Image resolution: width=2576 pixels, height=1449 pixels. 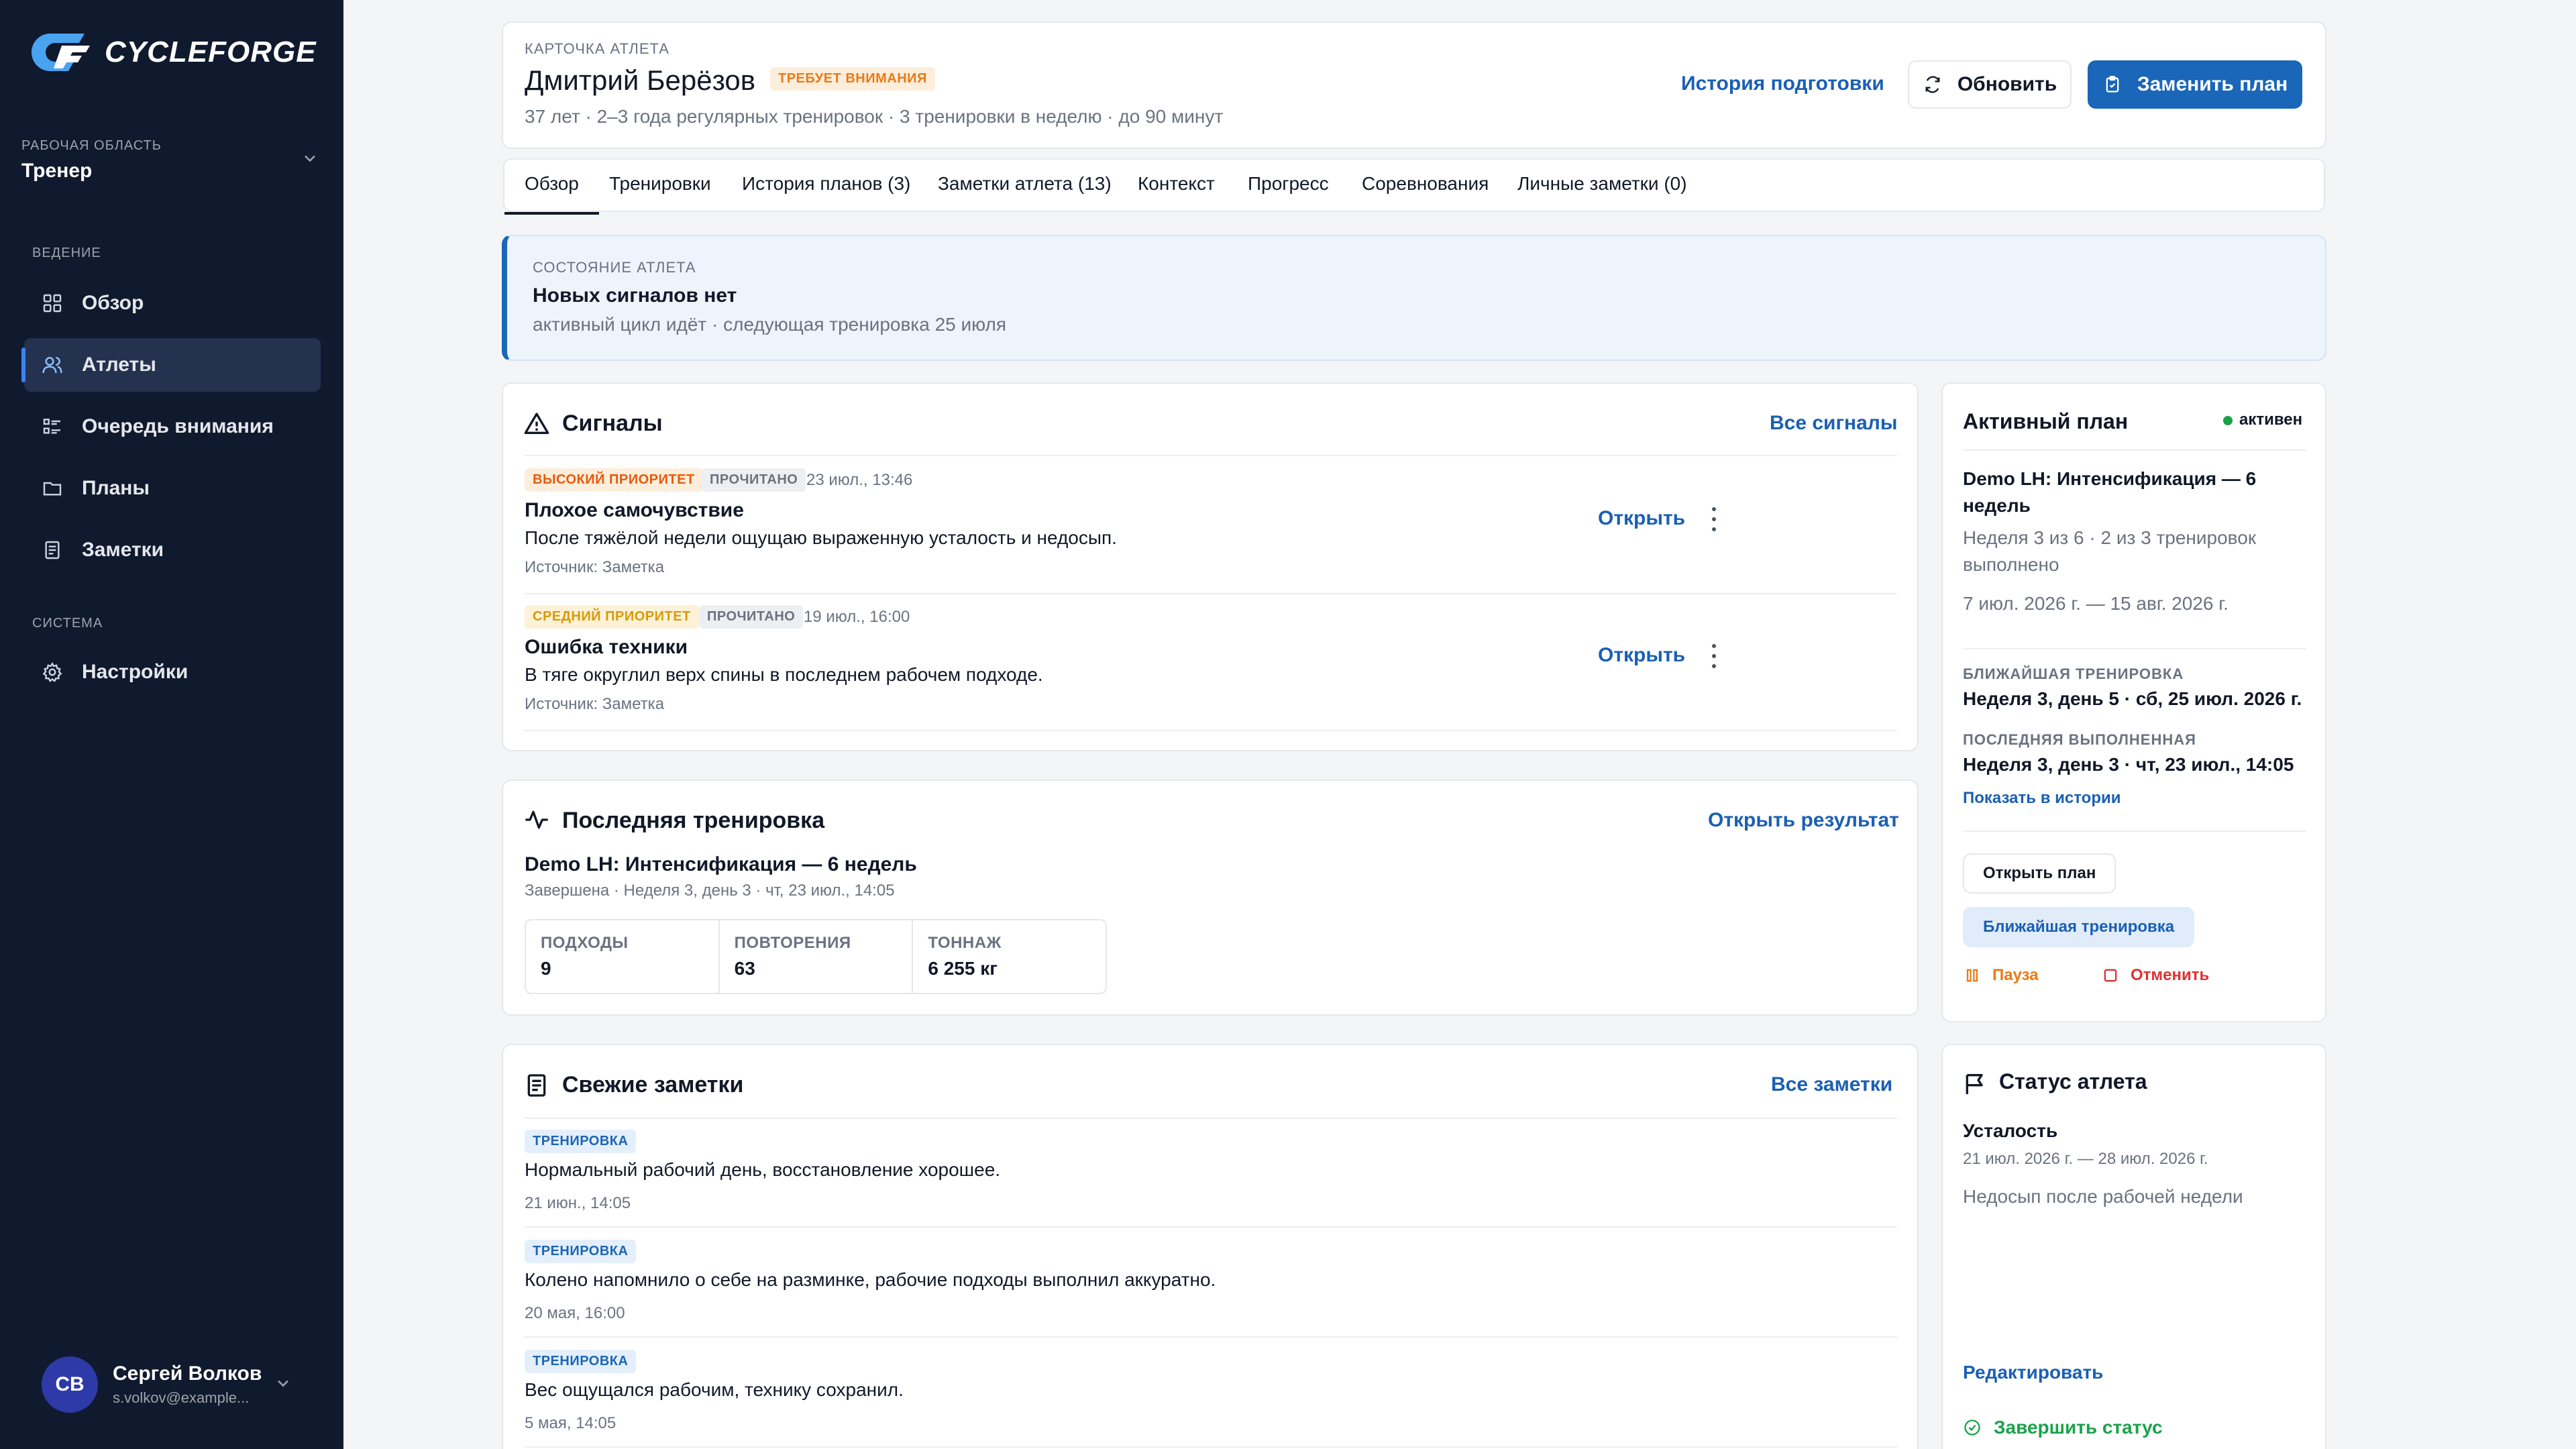 What do you see at coordinates (634, 510) in the screenshot?
I see `signal-title: Плохое самочувствие` at bounding box center [634, 510].